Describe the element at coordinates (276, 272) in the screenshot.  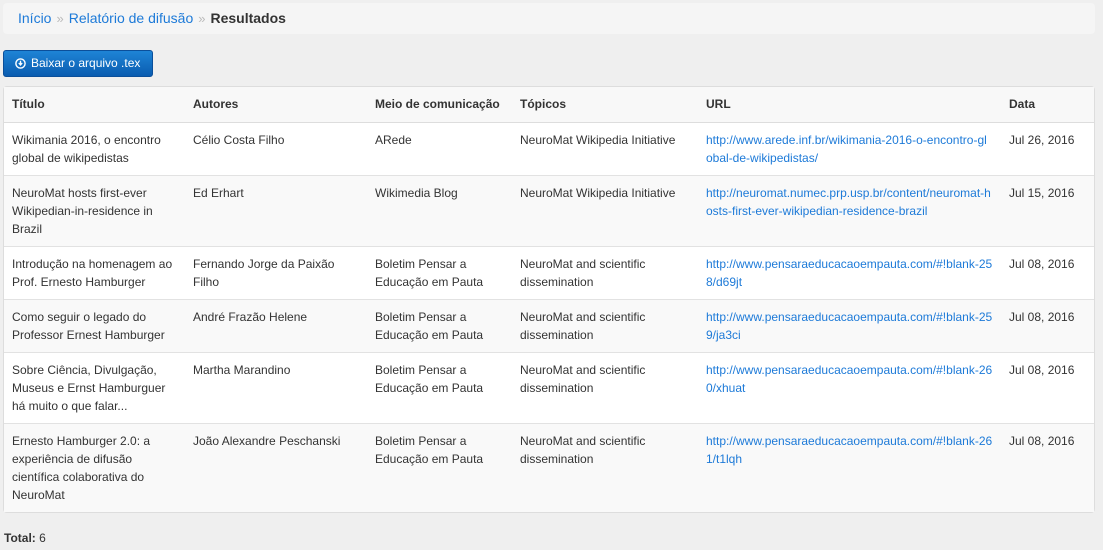
I see `cell-authors: Fernando Jorge da Paixão Filho` at that location.